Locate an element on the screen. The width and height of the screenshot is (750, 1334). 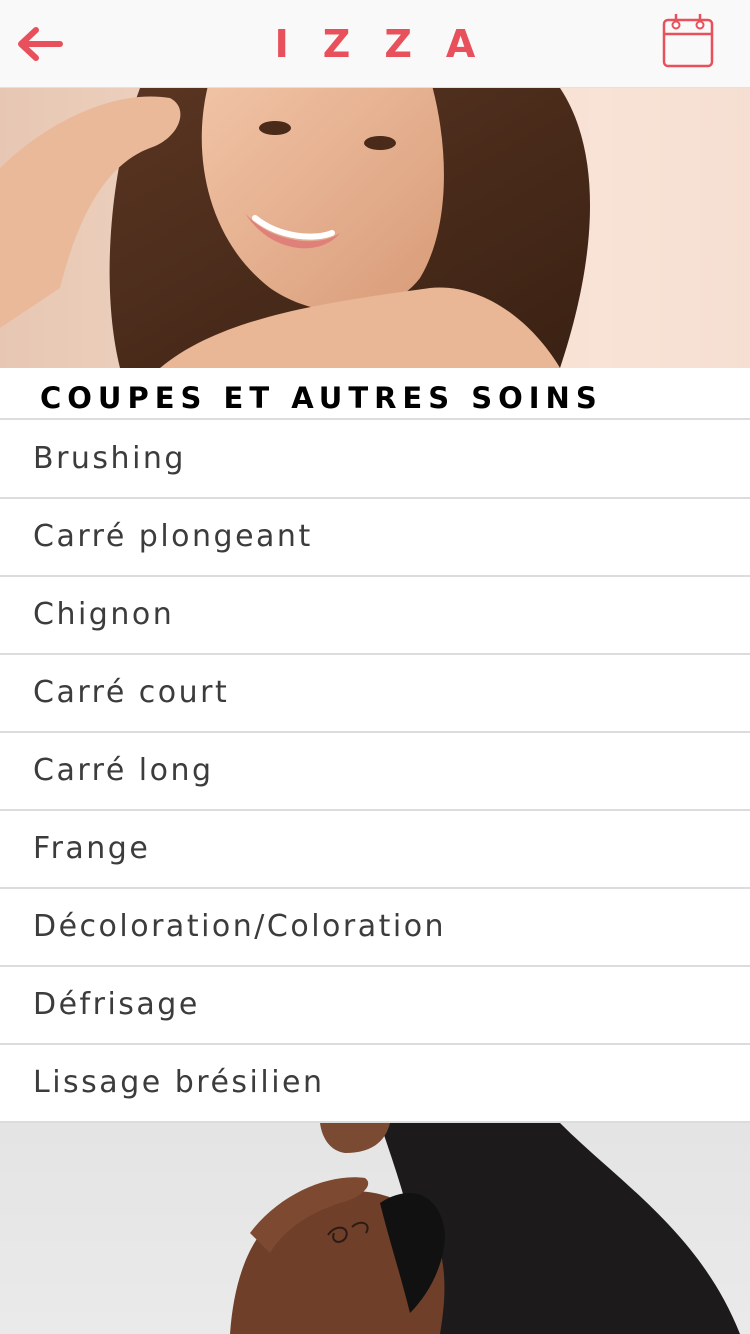
list-item-carre-long: Carré long is located at coordinates (375, 772).